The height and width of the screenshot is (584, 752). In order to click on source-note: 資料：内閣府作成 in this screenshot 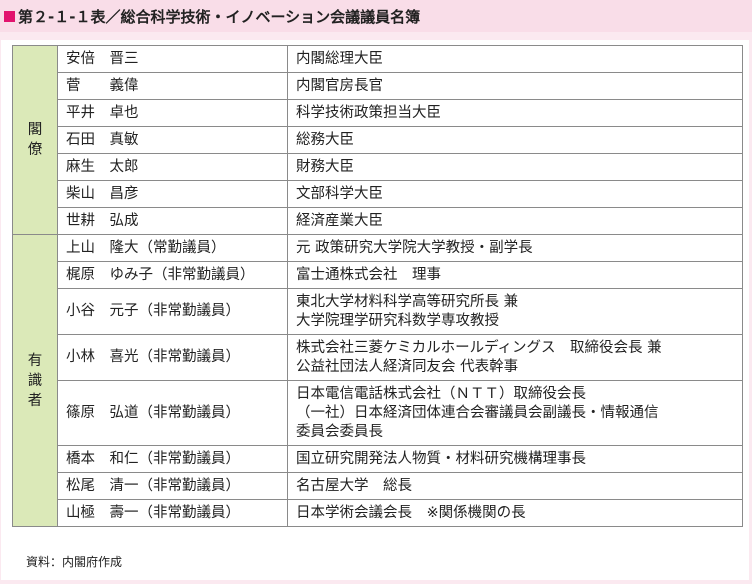, I will do `click(74, 562)`.